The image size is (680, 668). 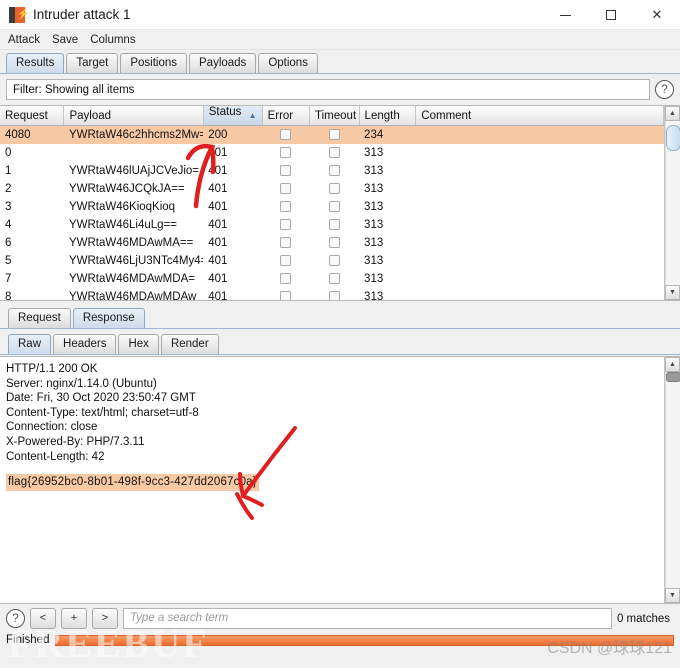 I want to click on table-row: 5 YWRtaW46LjU3NTc4My4= 401 313, so click(x=332, y=261).